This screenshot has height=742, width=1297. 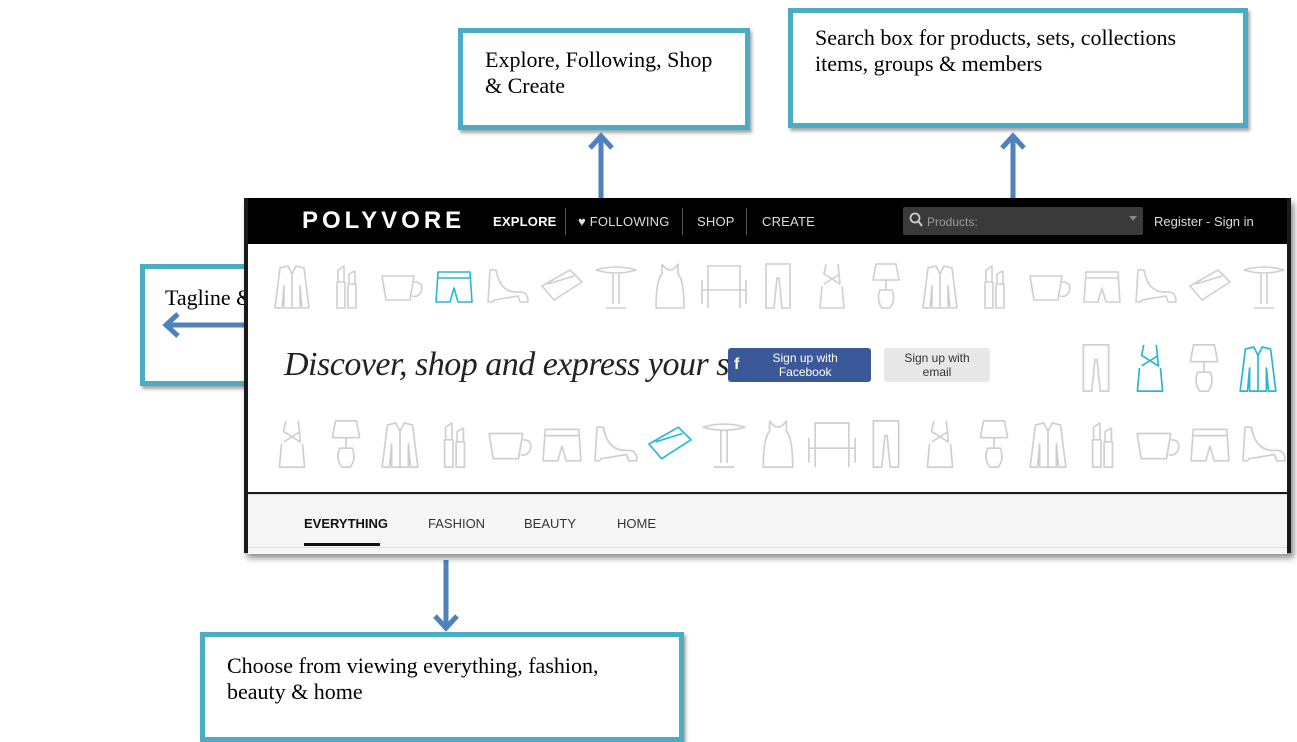 What do you see at coordinates (383, 221) in the screenshot?
I see `logo: POLYVORE` at bounding box center [383, 221].